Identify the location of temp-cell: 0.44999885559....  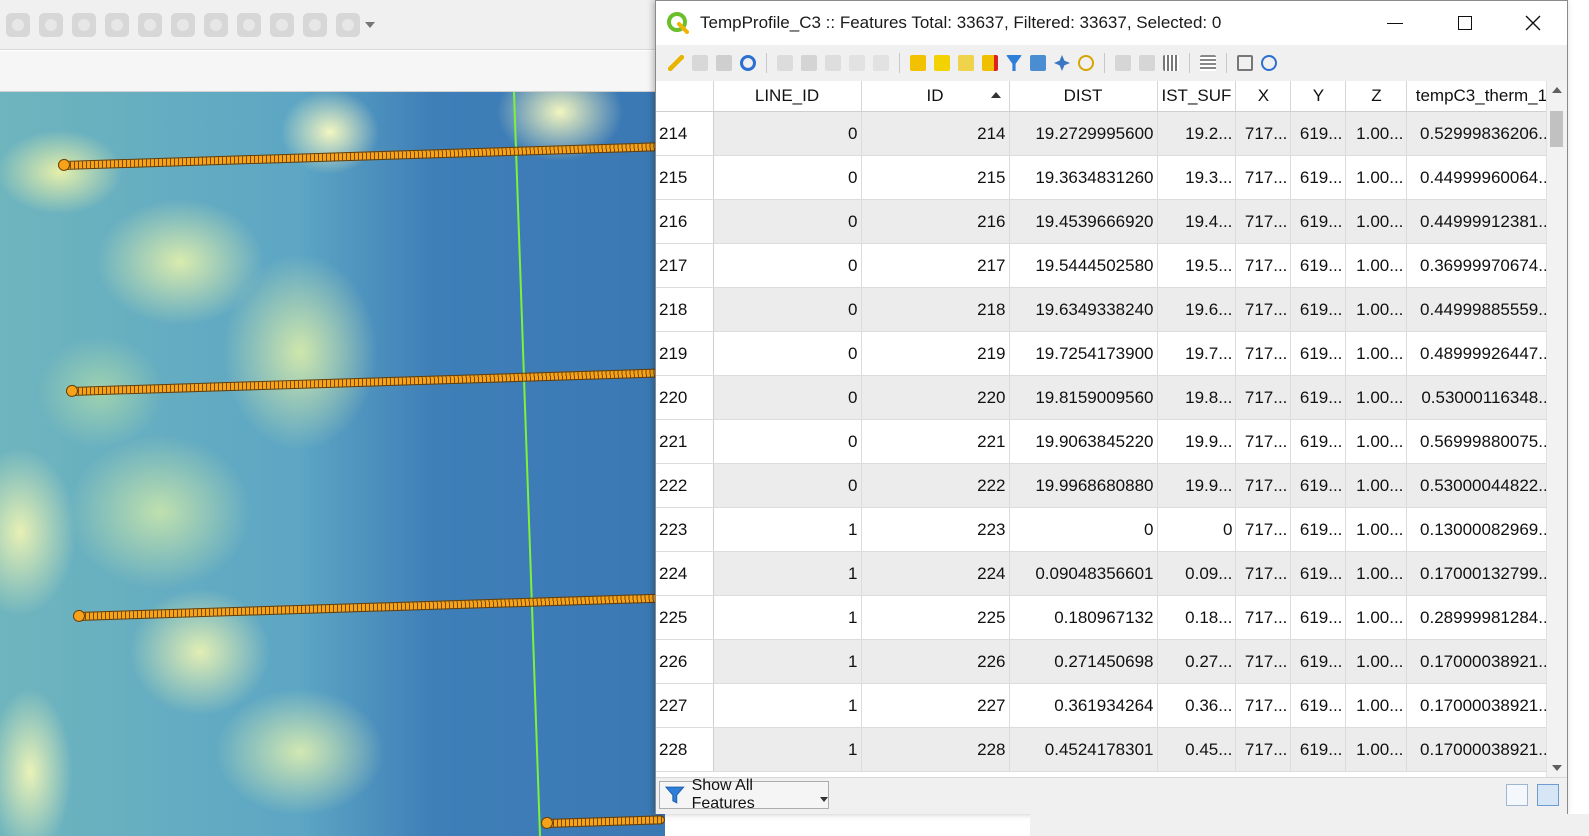
(1481, 309).